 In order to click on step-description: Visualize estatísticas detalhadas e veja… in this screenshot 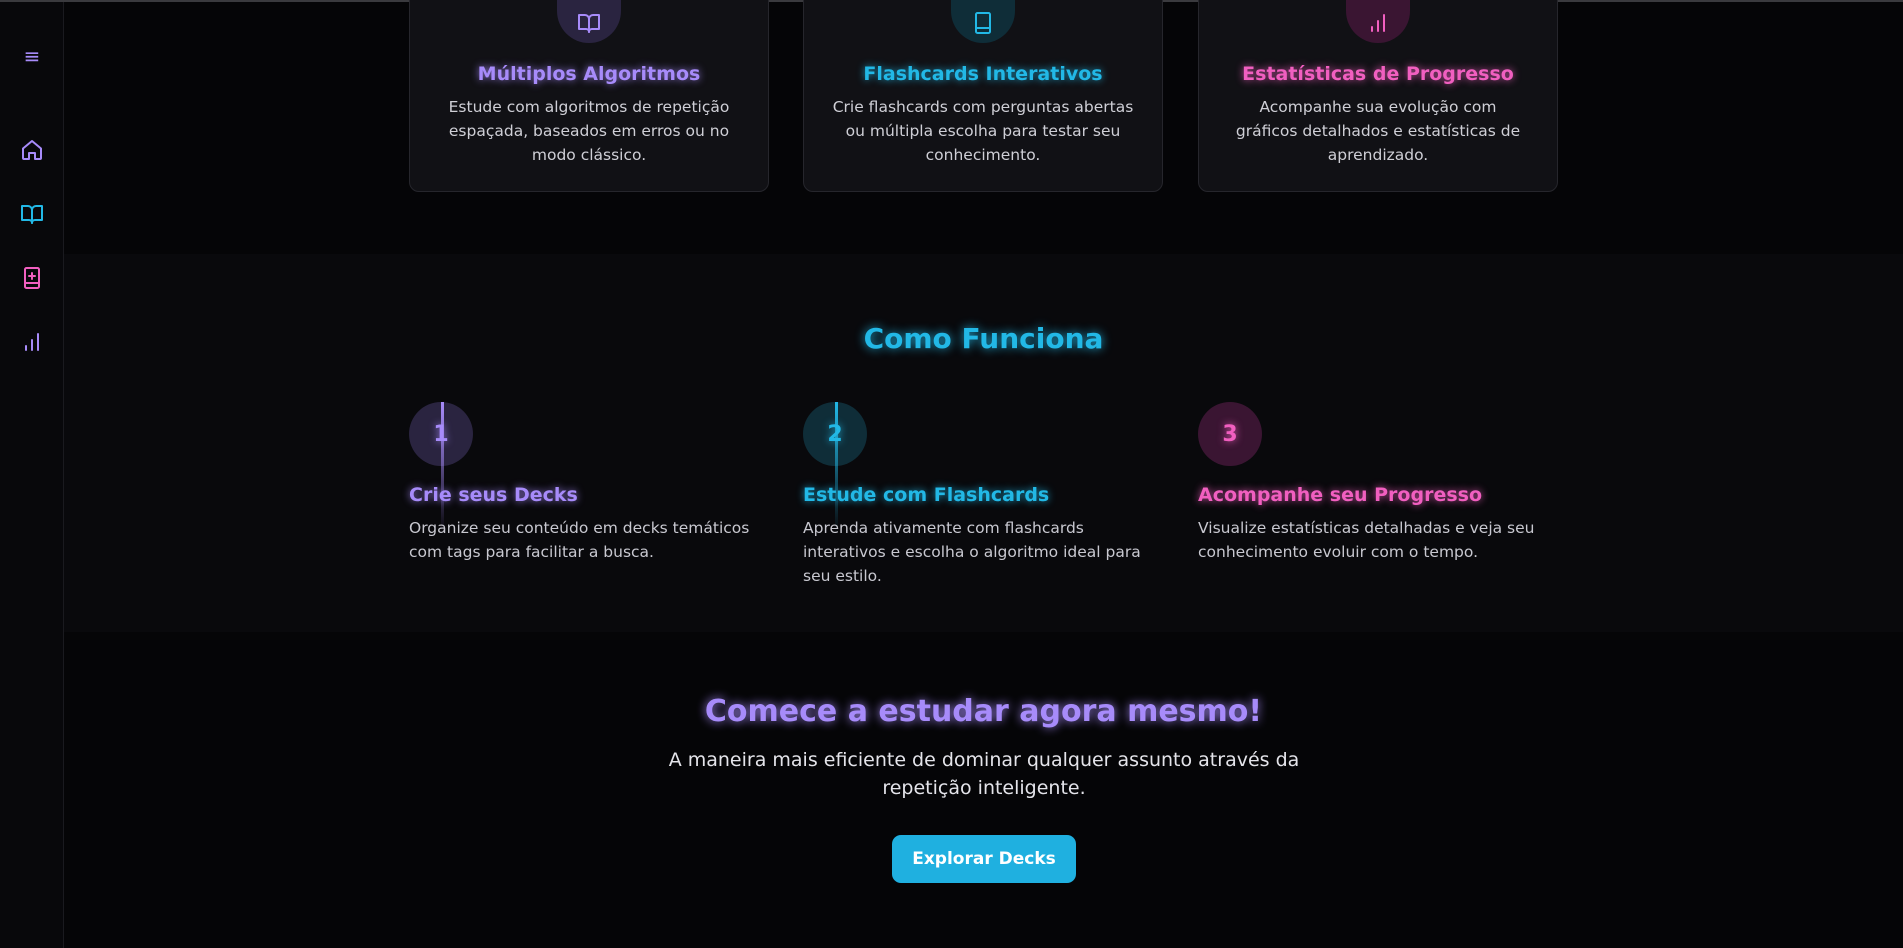, I will do `click(1366, 540)`.